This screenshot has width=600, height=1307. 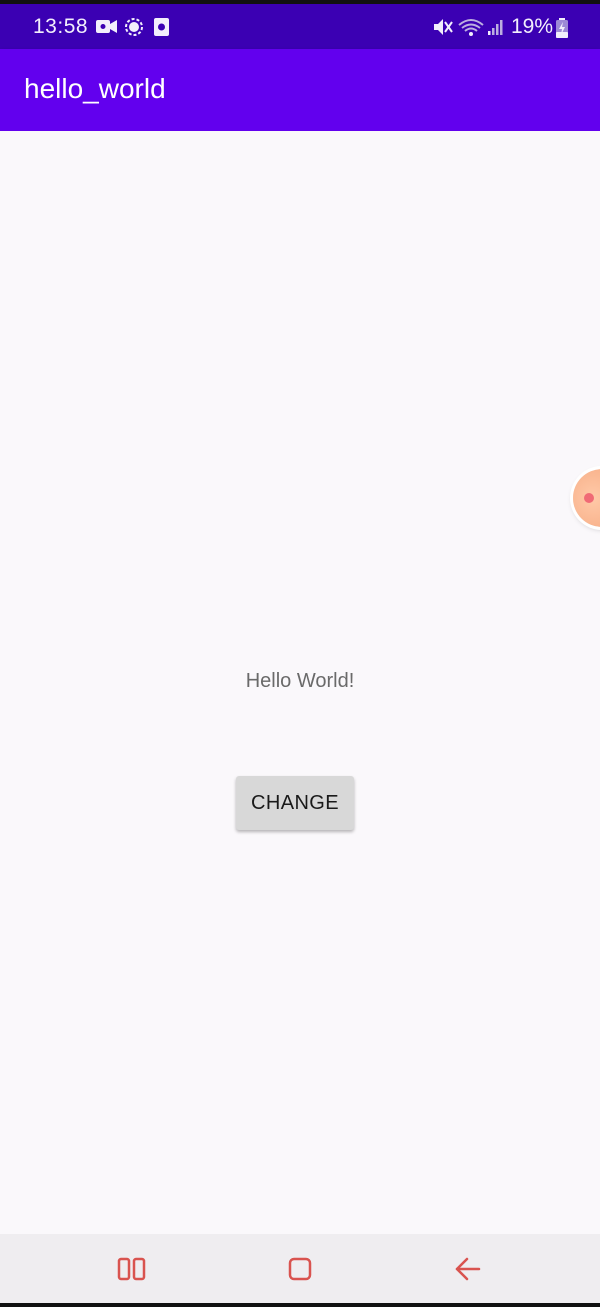 I want to click on hello-text: Hello World!, so click(x=300, y=681).